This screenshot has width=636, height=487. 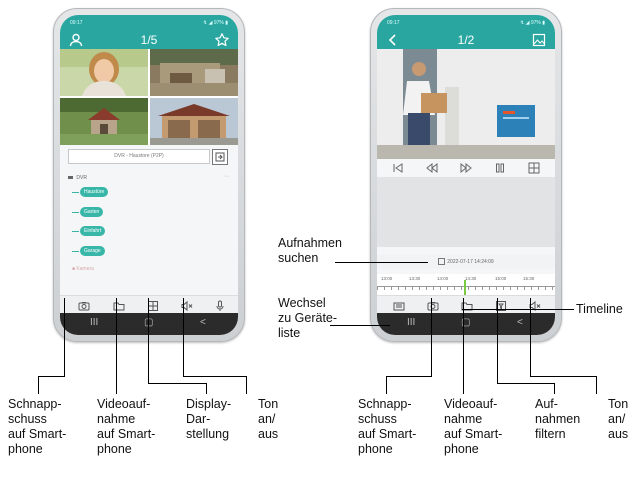 What do you see at coordinates (209, 419) in the screenshot?
I see `callout-display-darstellung: Display- Dar- stellung` at bounding box center [209, 419].